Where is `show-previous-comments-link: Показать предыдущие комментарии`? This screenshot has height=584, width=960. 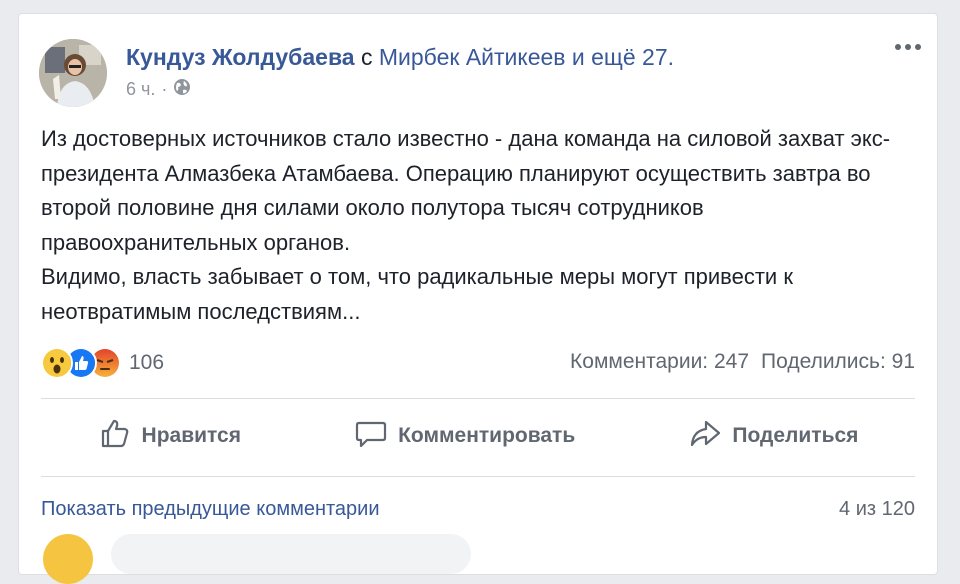
show-previous-comments-link: Показать предыдущие комментарии is located at coordinates (210, 509).